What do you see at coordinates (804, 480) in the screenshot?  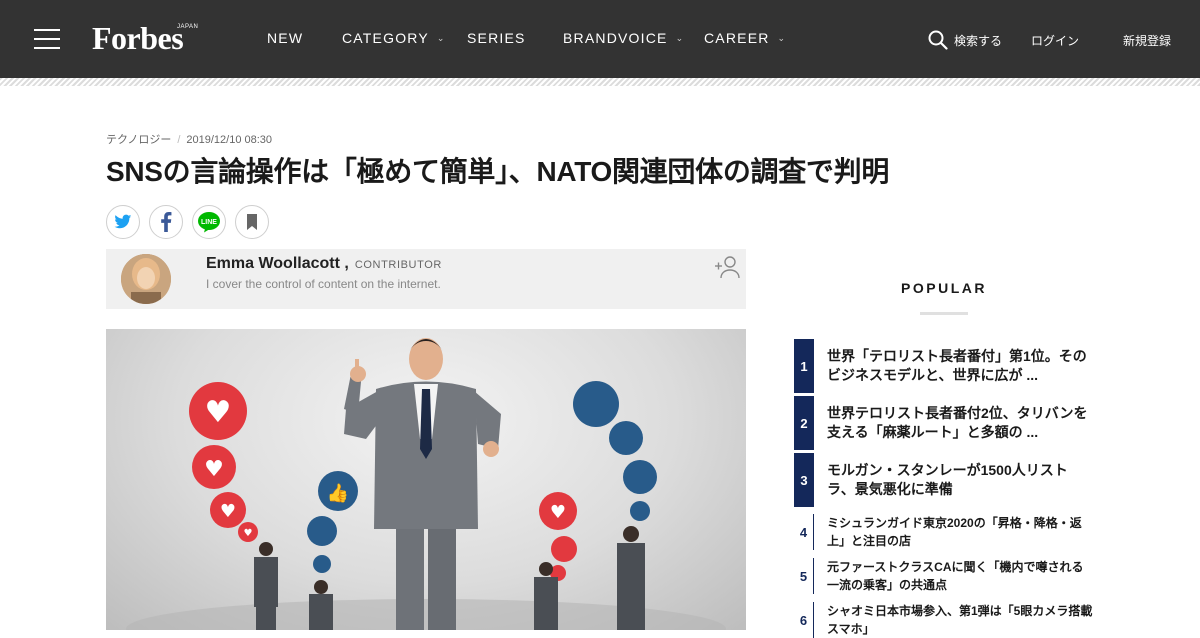 I see `rank-number: 3` at bounding box center [804, 480].